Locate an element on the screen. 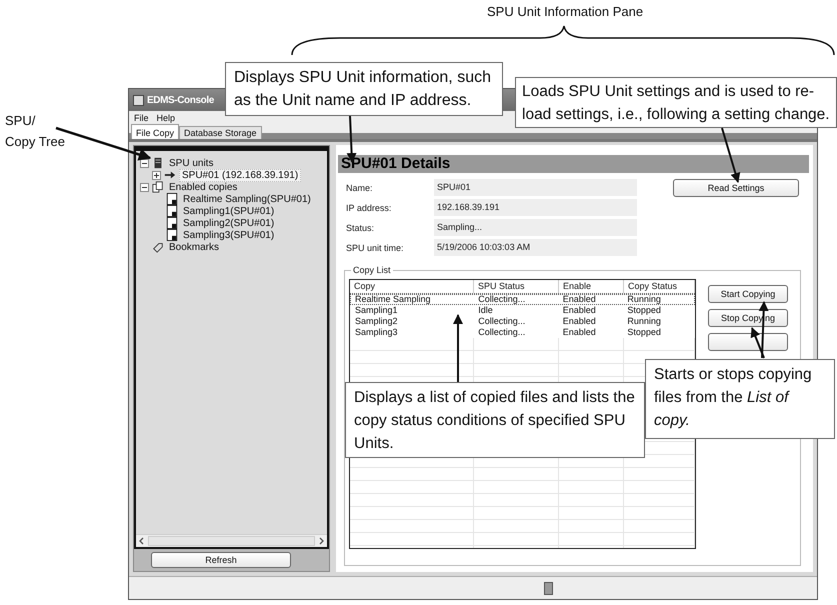  copy-button: Start Copying is located at coordinates (748, 294).